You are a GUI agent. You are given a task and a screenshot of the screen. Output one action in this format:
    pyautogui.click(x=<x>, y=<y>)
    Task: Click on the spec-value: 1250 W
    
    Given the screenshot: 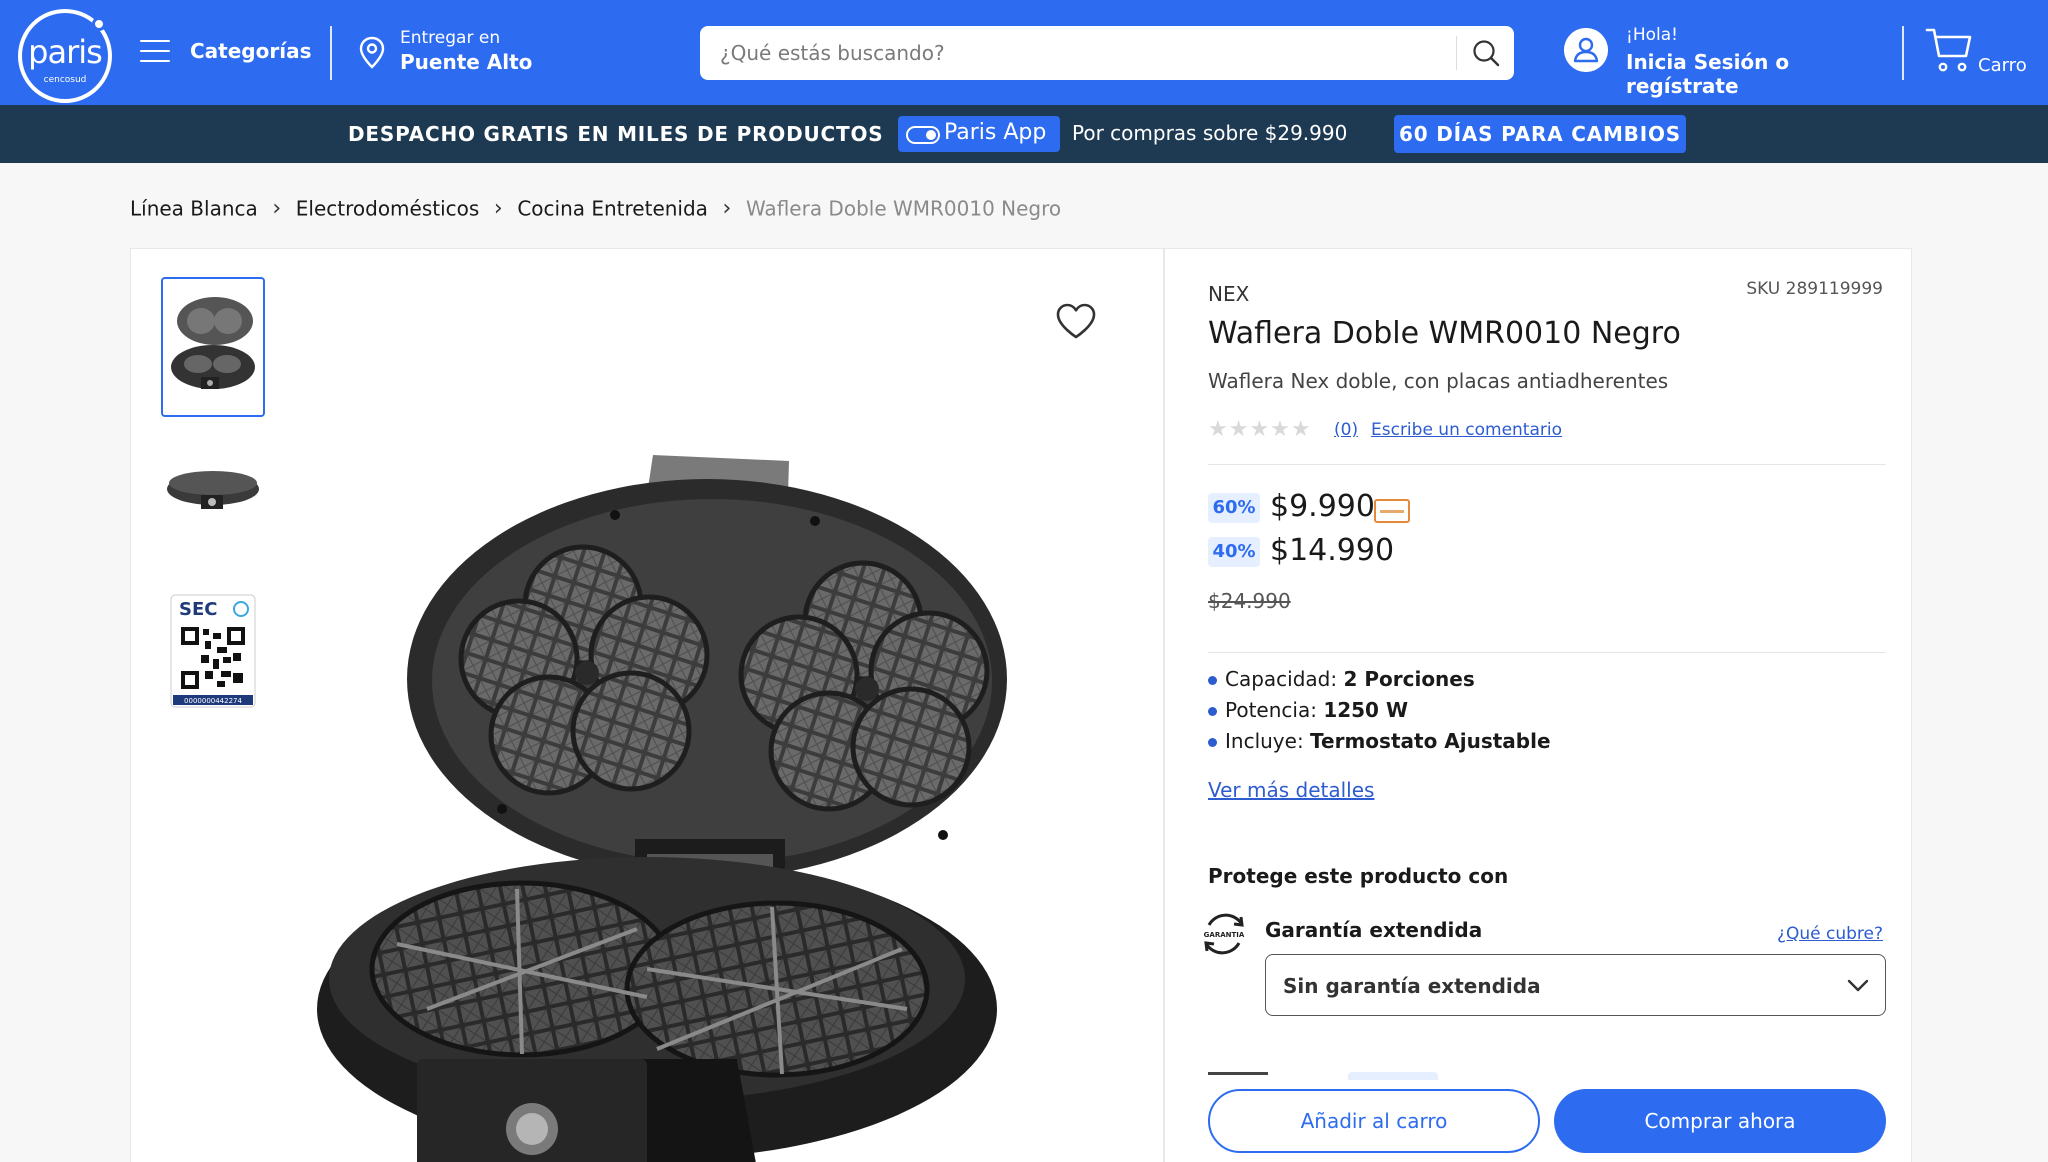 What is the action you would take?
    pyautogui.click(x=1365, y=710)
    